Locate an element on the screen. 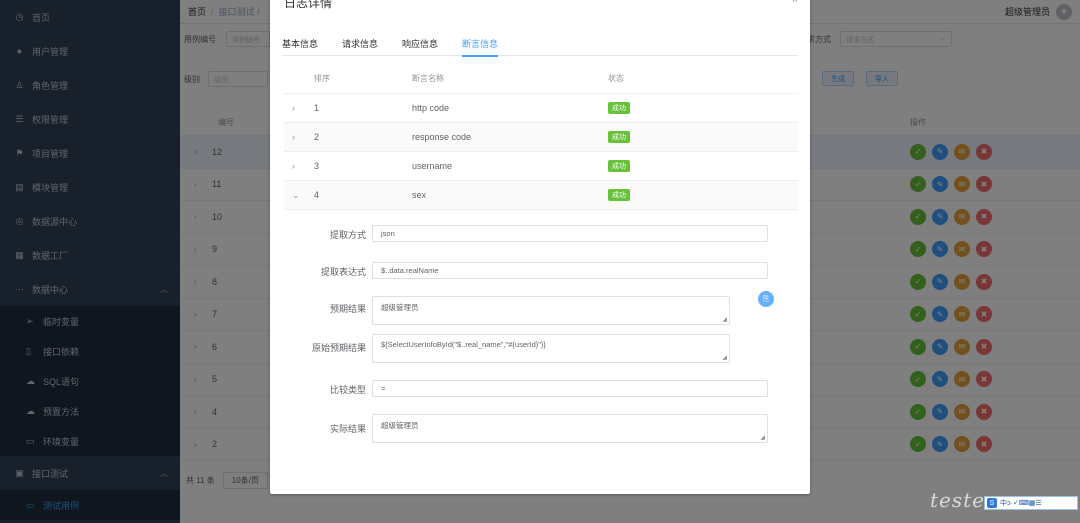  extract-expr-input: $..data.realName is located at coordinates (570, 270).